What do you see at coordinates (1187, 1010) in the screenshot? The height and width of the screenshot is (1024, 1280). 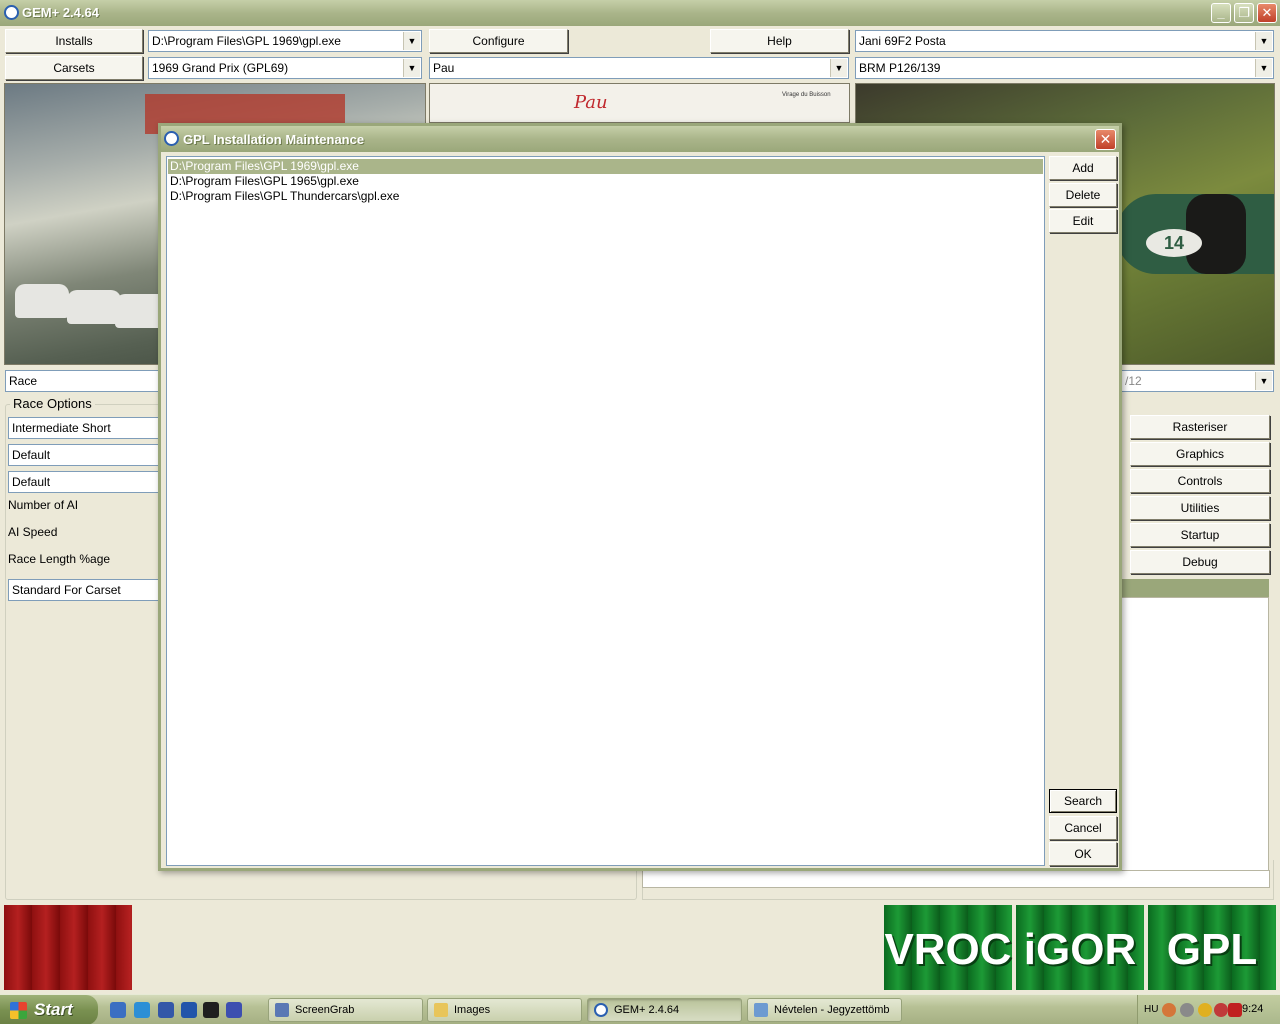 I see `network-icon` at bounding box center [1187, 1010].